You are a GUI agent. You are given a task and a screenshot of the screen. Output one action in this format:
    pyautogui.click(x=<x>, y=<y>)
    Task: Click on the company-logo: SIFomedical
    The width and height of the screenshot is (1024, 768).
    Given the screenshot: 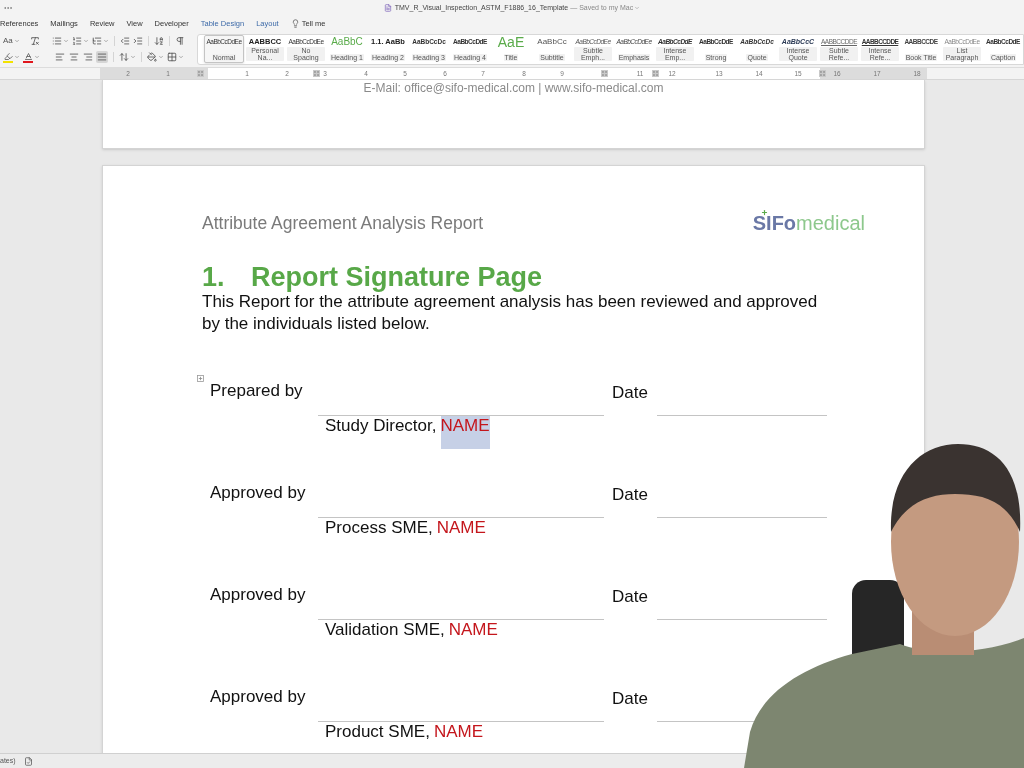 What is the action you would take?
    pyautogui.click(x=808, y=223)
    